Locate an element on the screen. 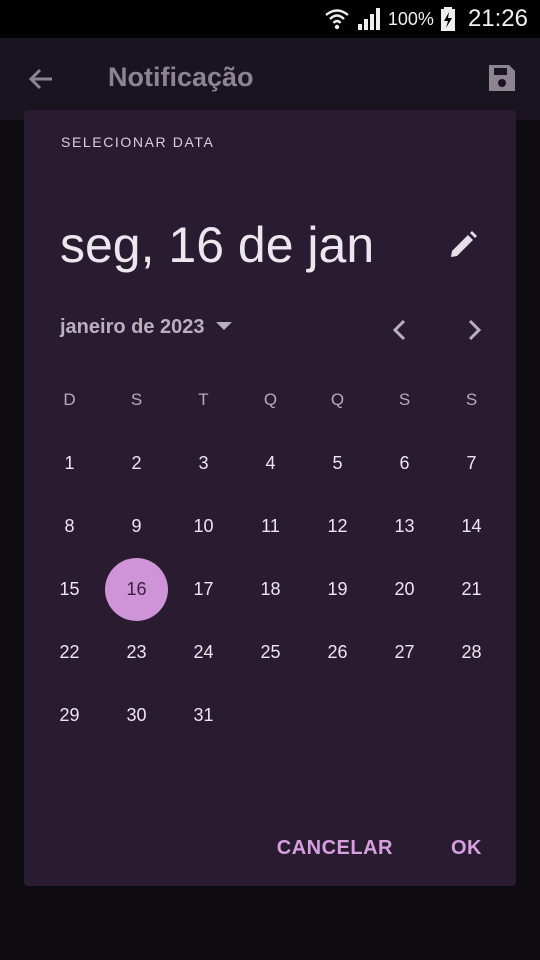 This screenshot has width=540, height=960. day-cell: 29 is located at coordinates (69, 715).